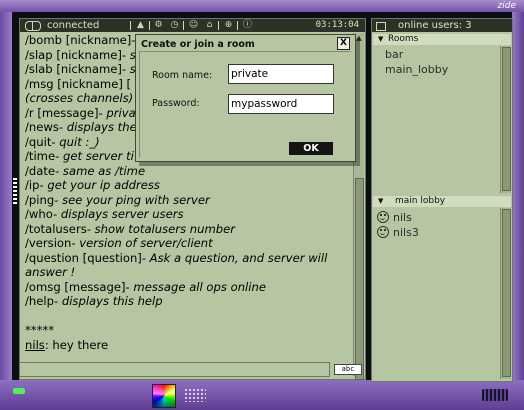  Describe the element at coordinates (40, 141) in the screenshot. I see `command-text: /quit-` at that location.